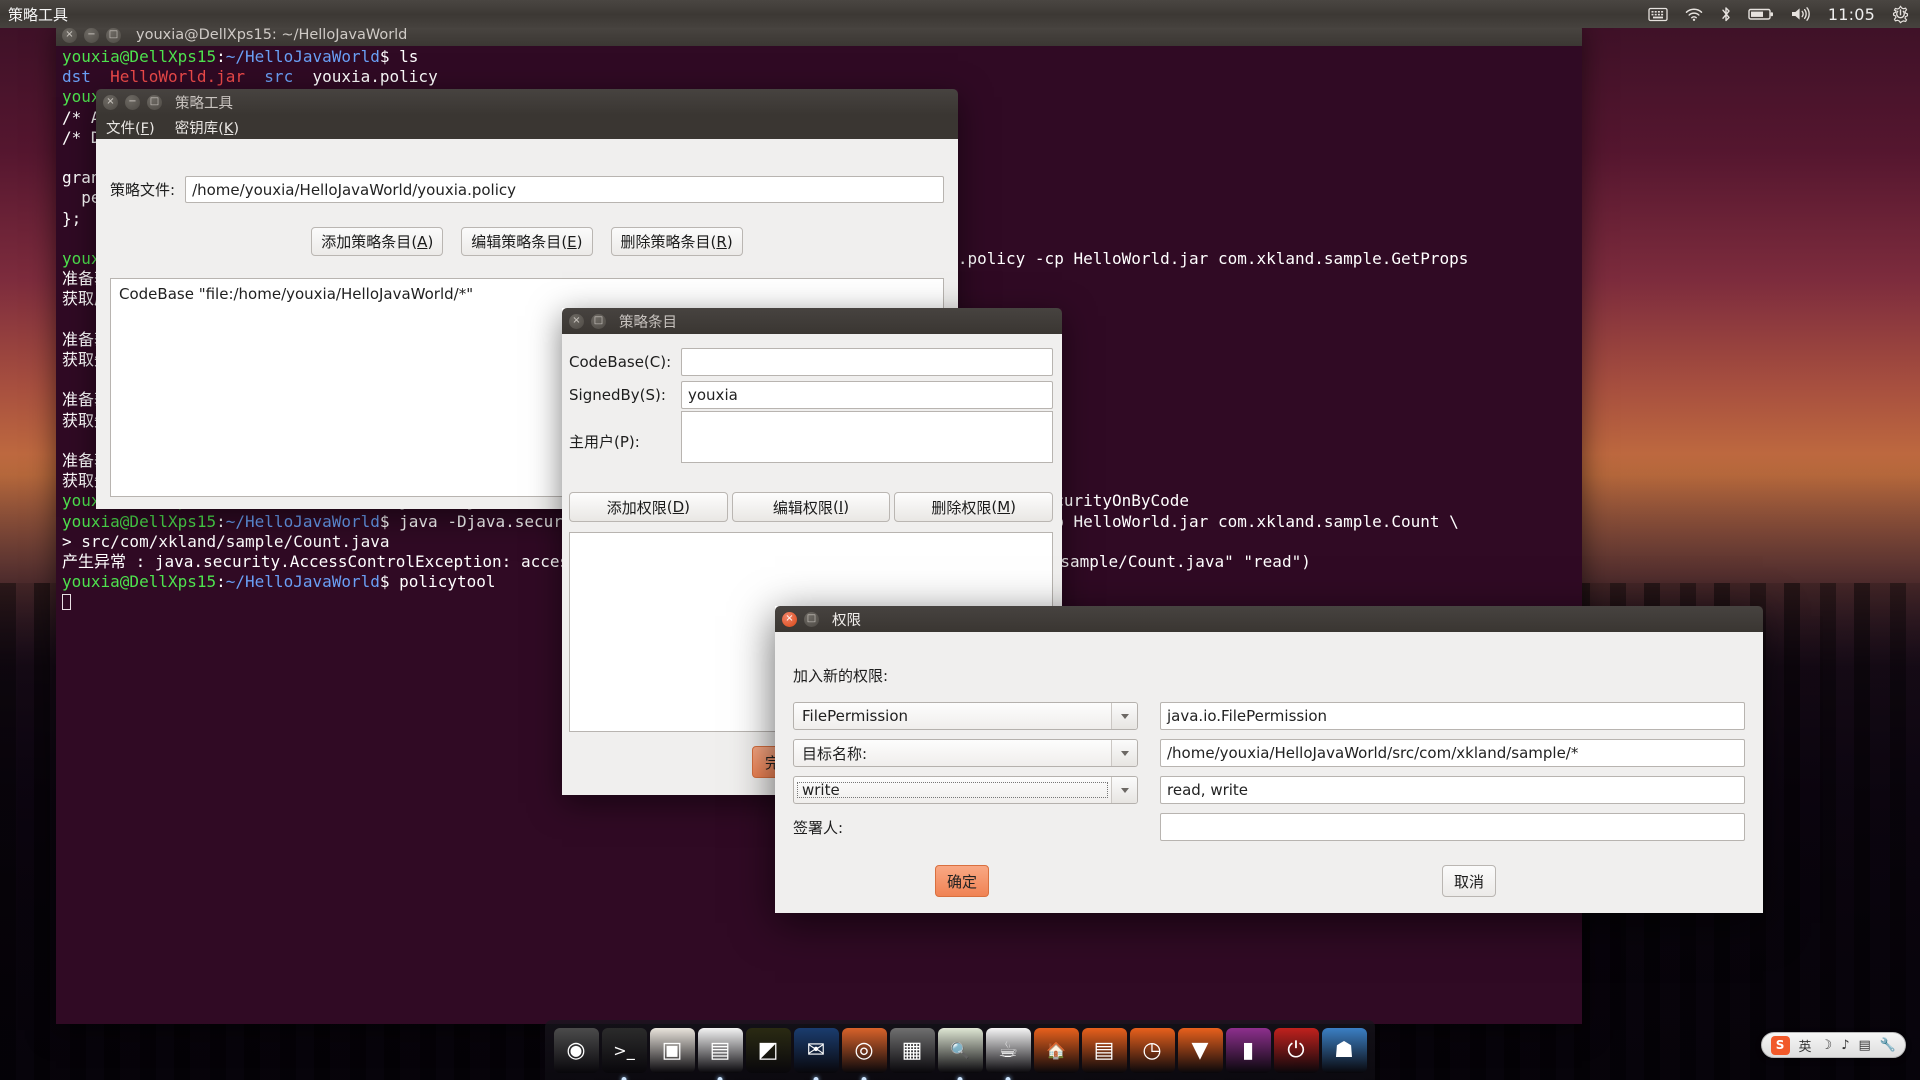 Image resolution: width=1920 pixels, height=1080 pixels. I want to click on add-policy-entry-button: 添加策略条目(A), so click(377, 241).